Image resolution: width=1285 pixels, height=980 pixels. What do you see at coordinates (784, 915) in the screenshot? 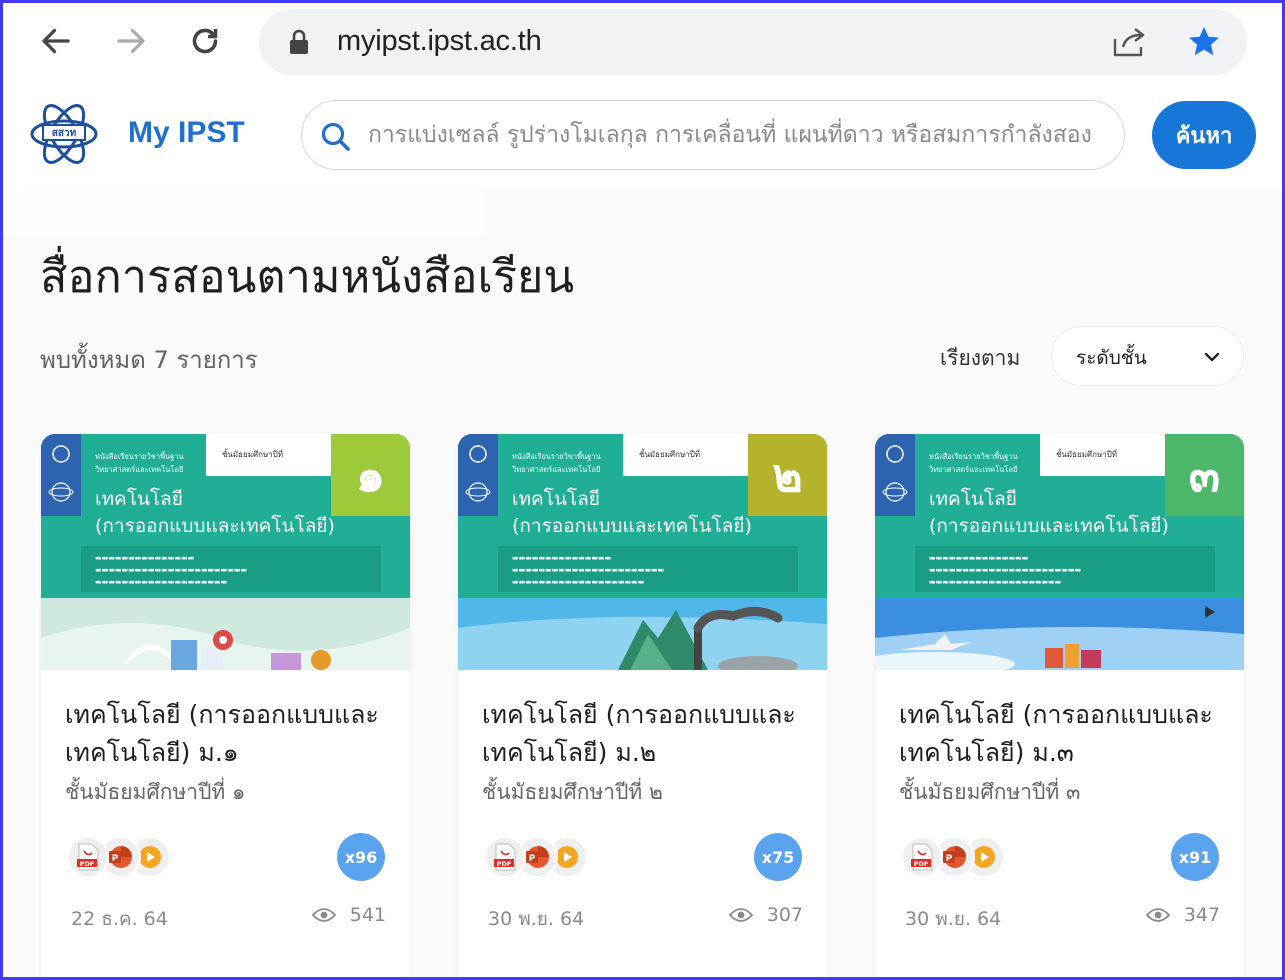
I see `view-count-value: 307` at bounding box center [784, 915].